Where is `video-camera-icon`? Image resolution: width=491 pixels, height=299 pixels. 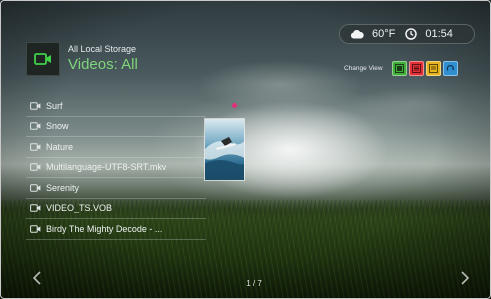 video-camera-icon is located at coordinates (43, 59).